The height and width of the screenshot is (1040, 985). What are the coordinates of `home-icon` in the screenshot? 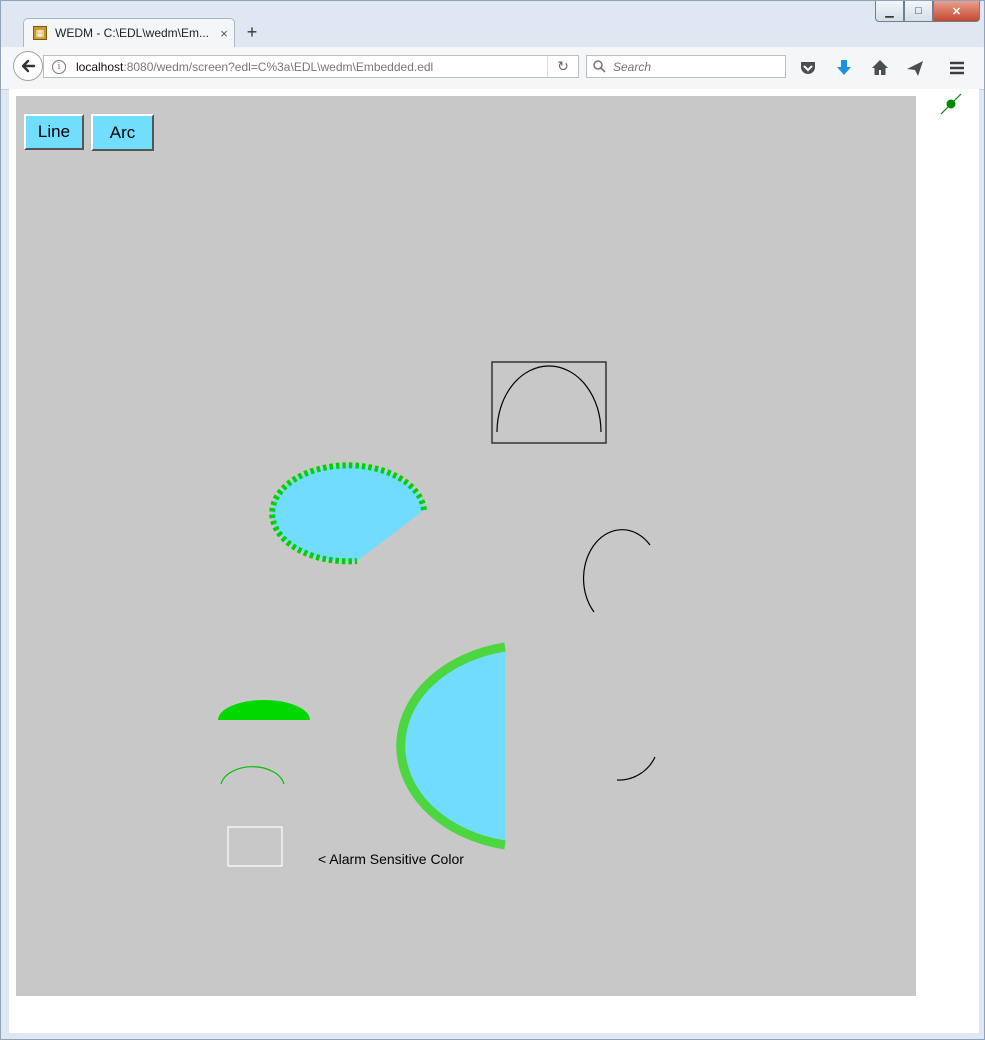 It's located at (880, 68).